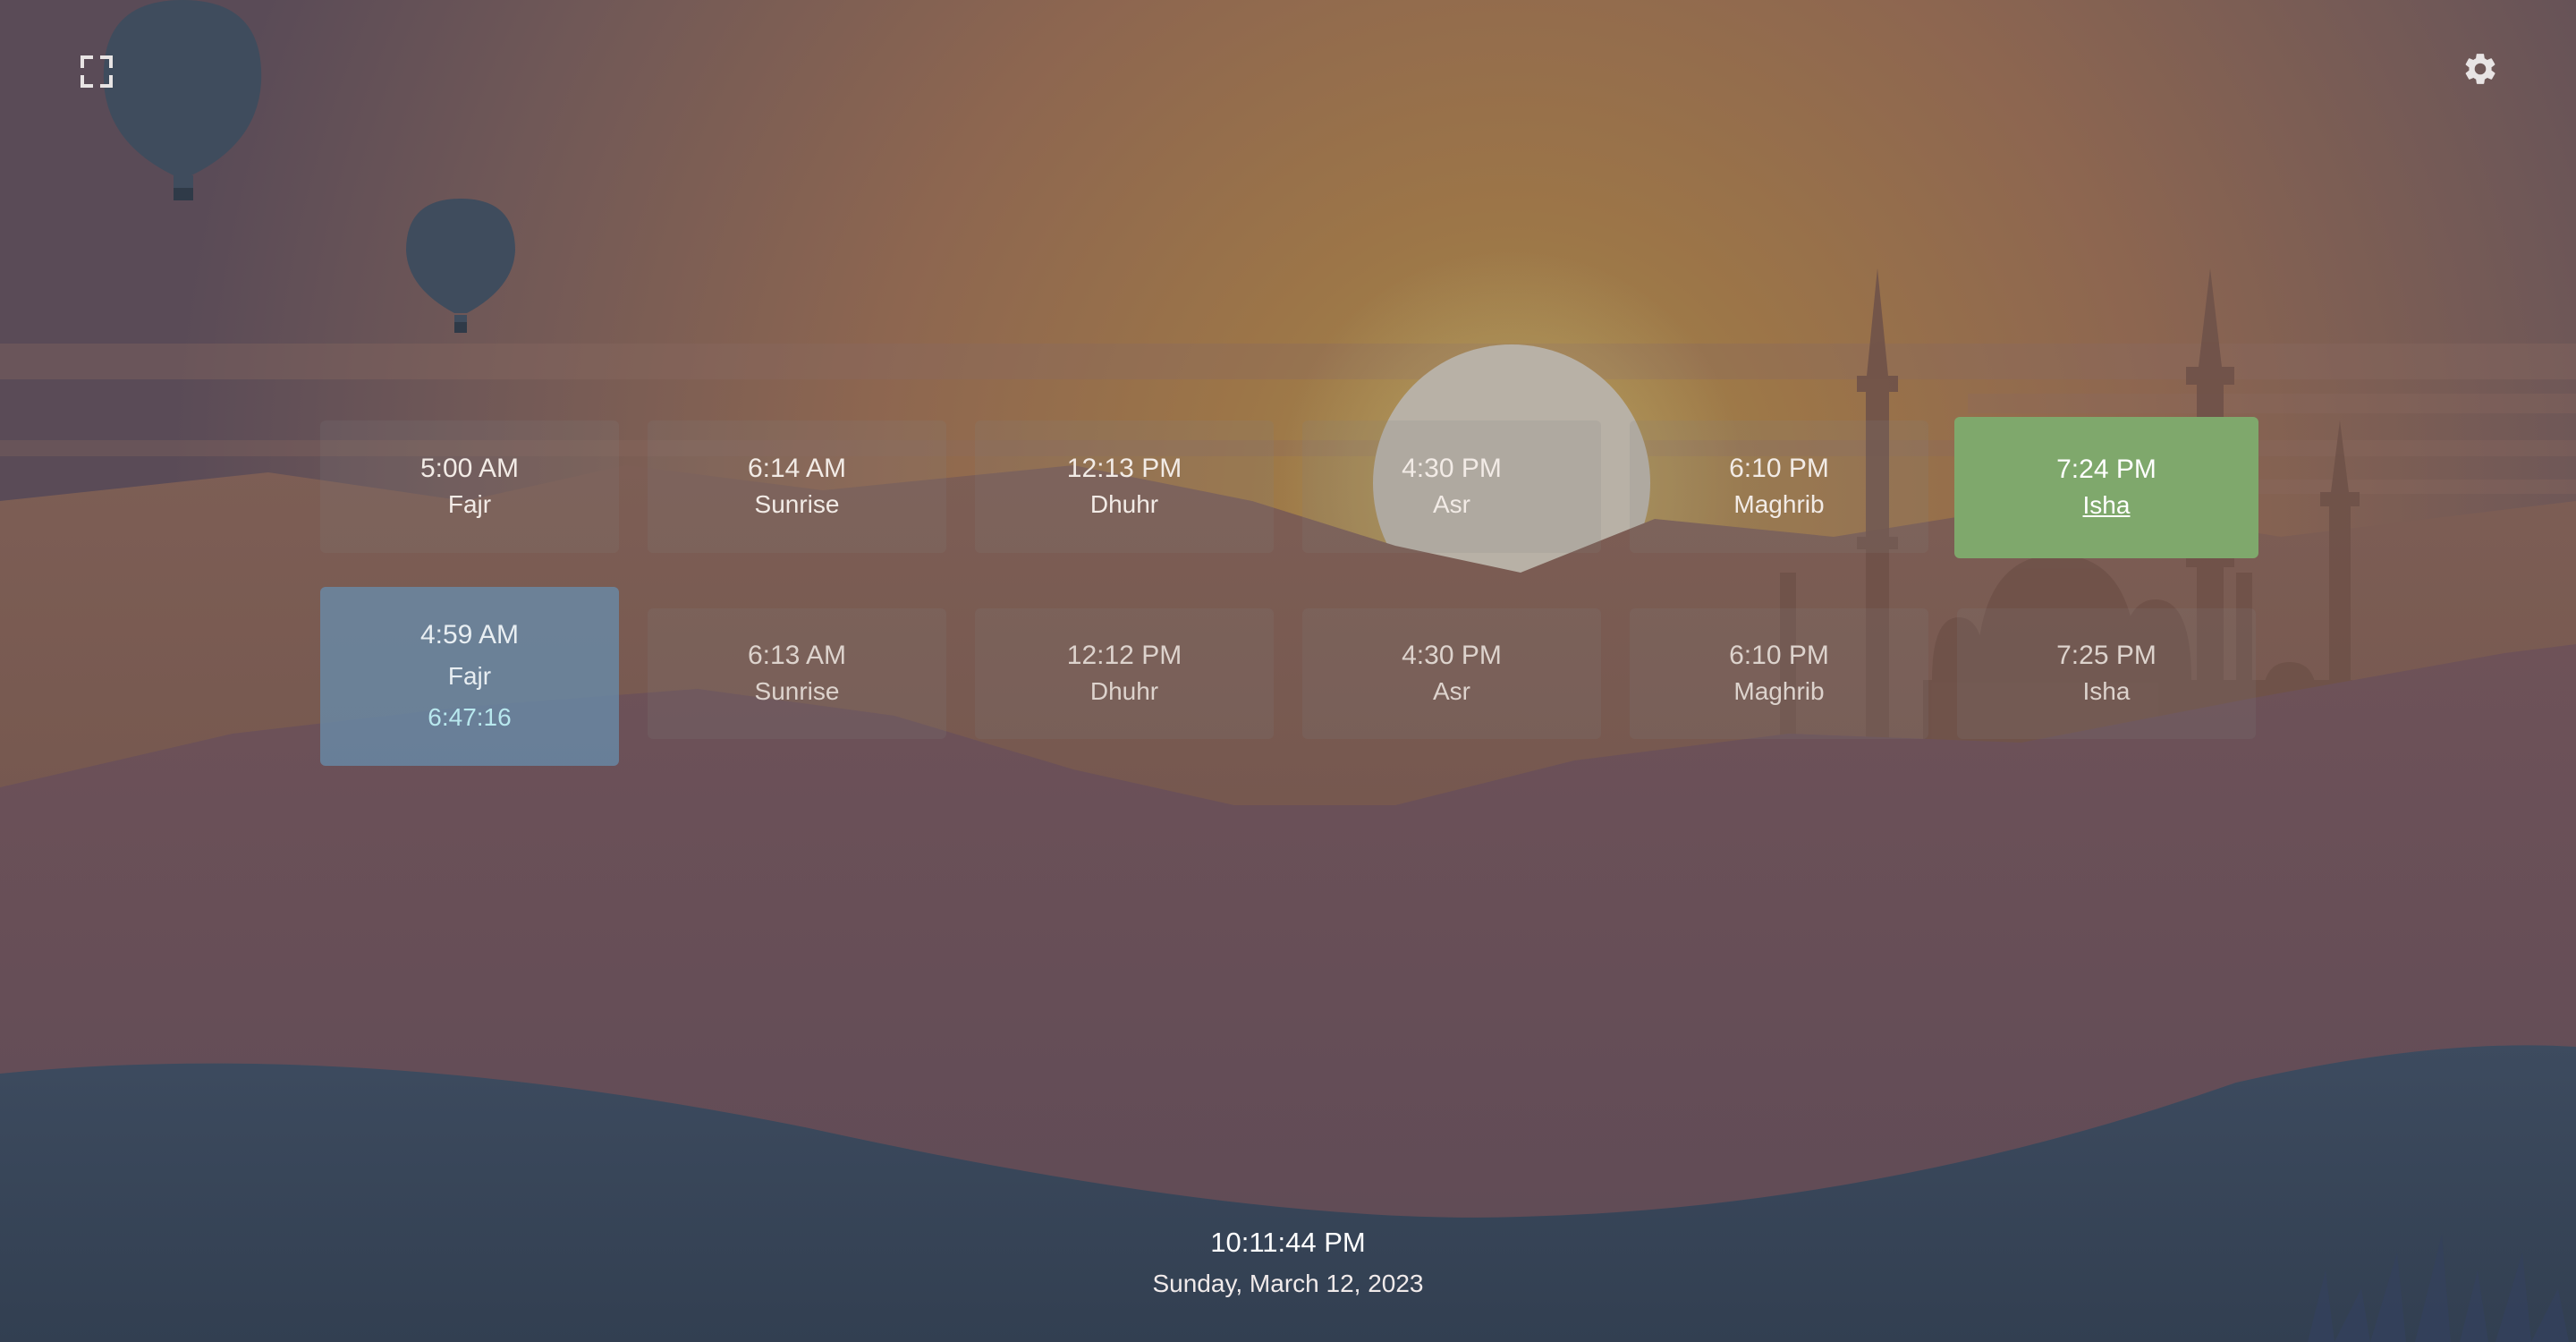 This screenshot has height=1342, width=2576. Describe the element at coordinates (1124, 469) in the screenshot. I see `prayer-time: 12:13 PM` at that location.